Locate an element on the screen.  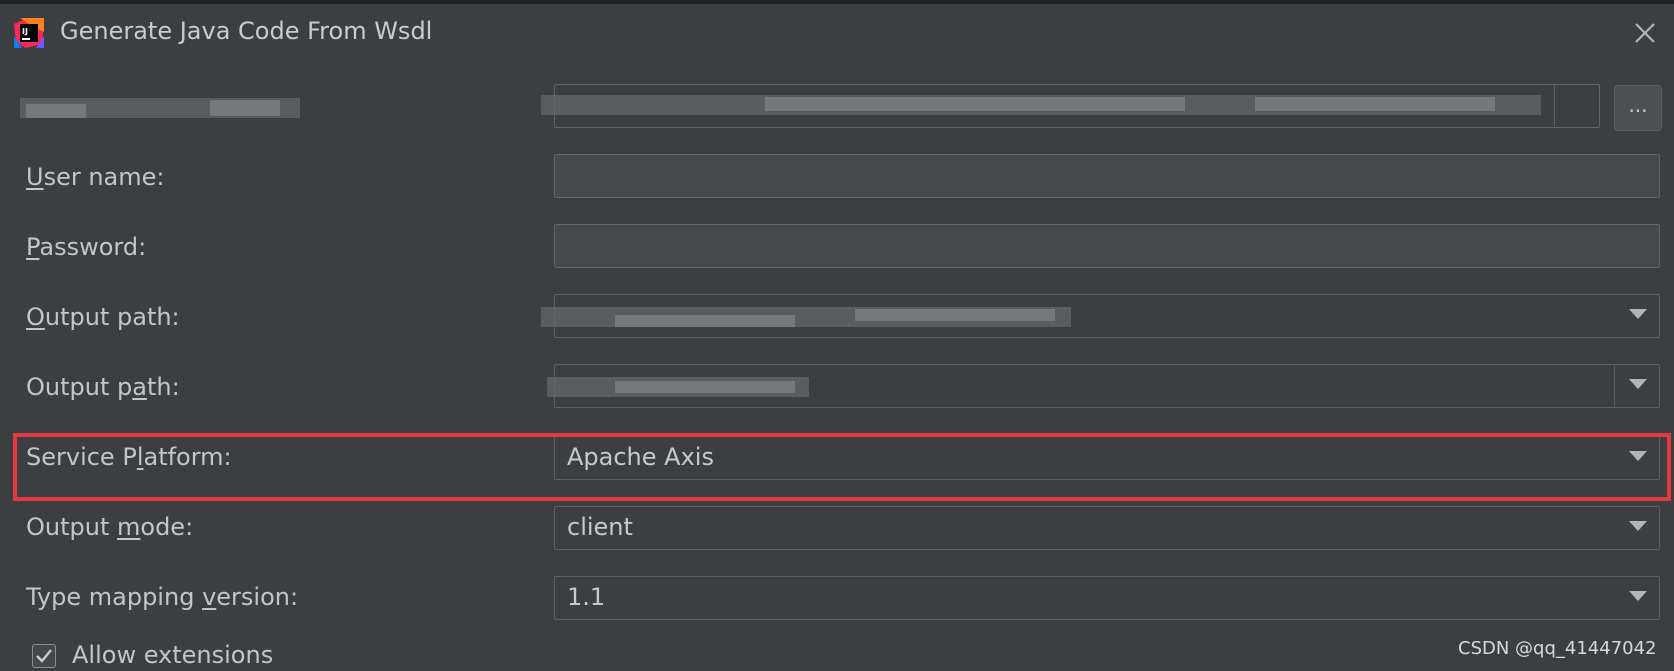
title-bar: IJ Generate Java Code From Wsdl is located at coordinates (837, 33).